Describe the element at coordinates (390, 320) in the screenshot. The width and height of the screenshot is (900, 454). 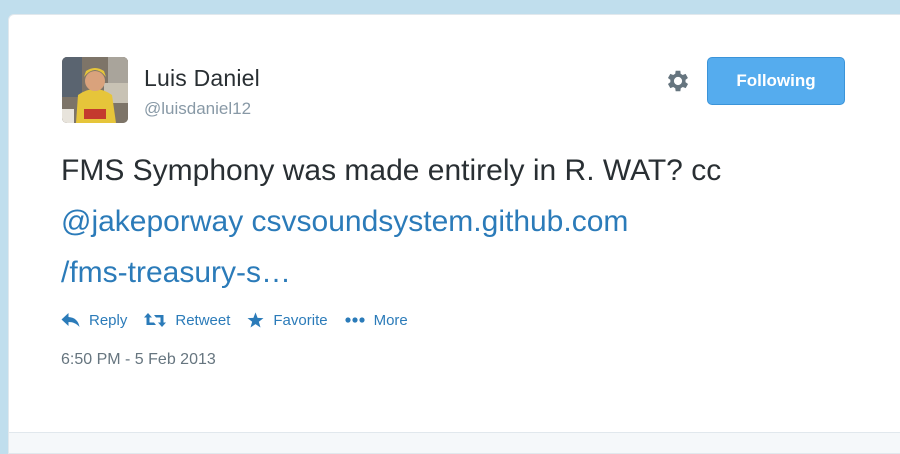
I see `more-label: More` at that location.